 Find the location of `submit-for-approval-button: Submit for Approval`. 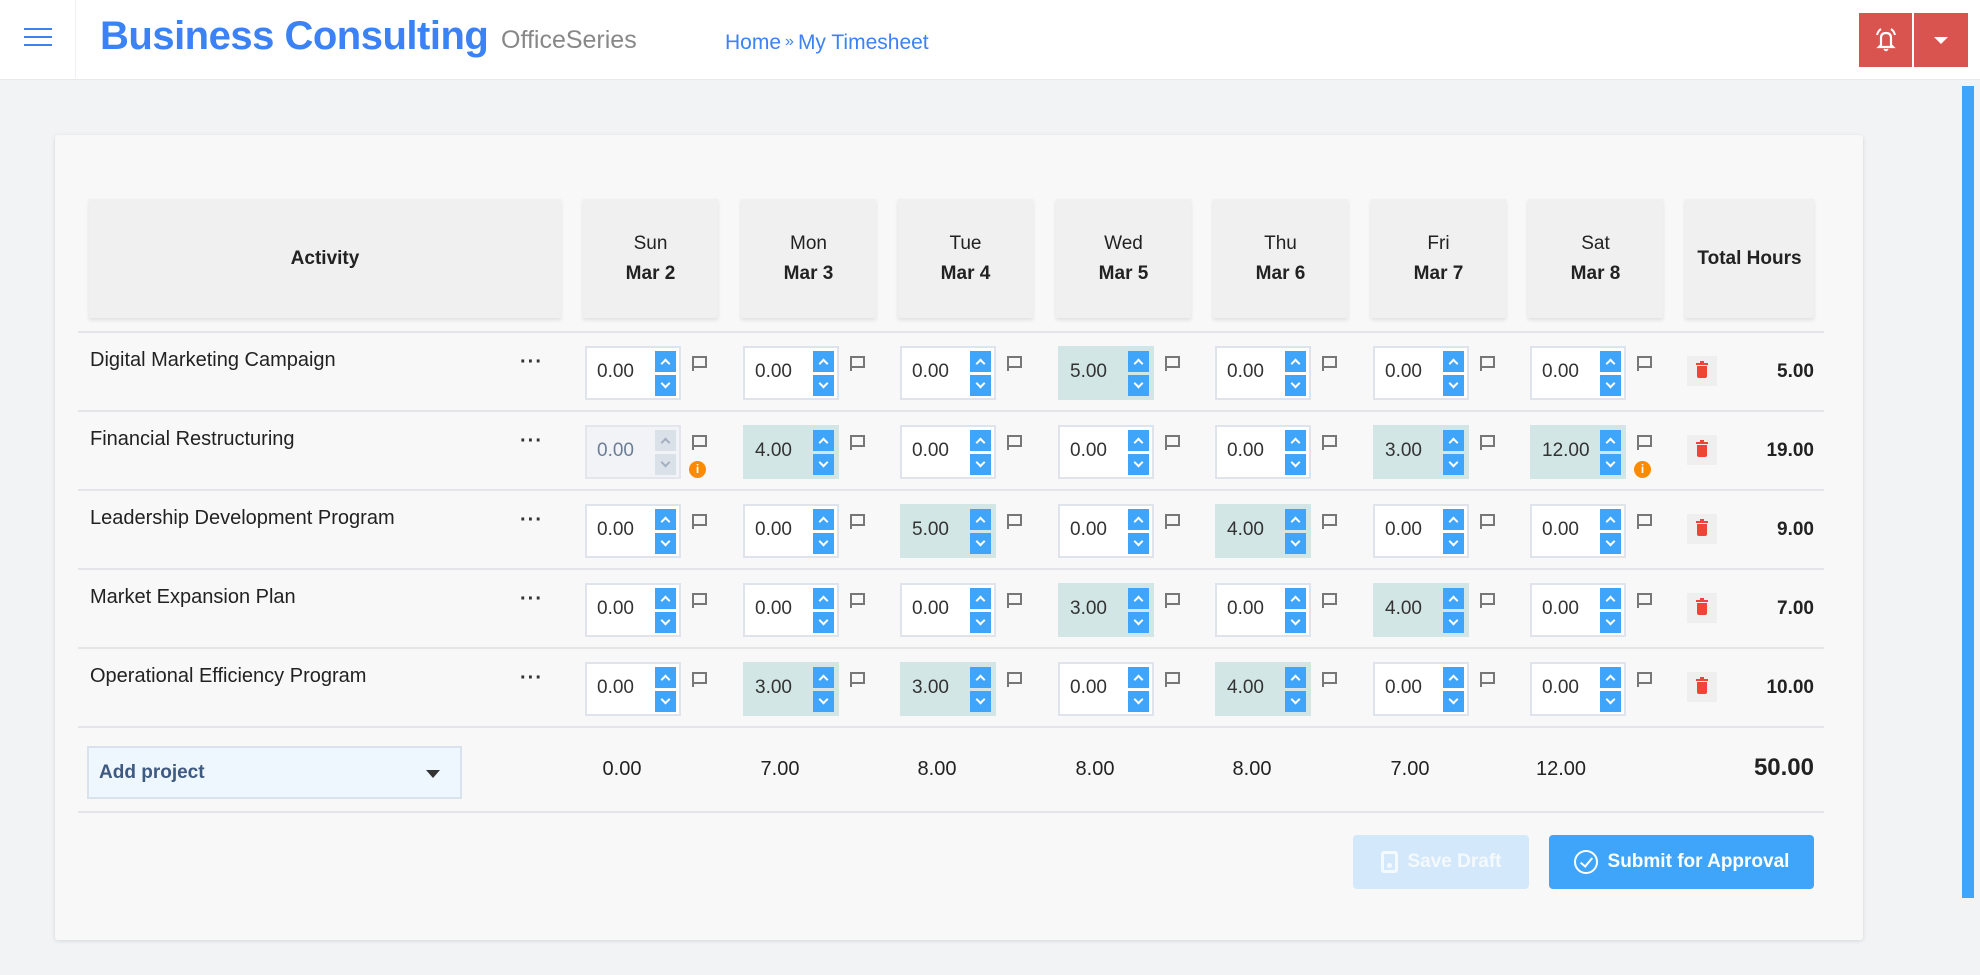

submit-for-approval-button: Submit for Approval is located at coordinates (1681, 862).